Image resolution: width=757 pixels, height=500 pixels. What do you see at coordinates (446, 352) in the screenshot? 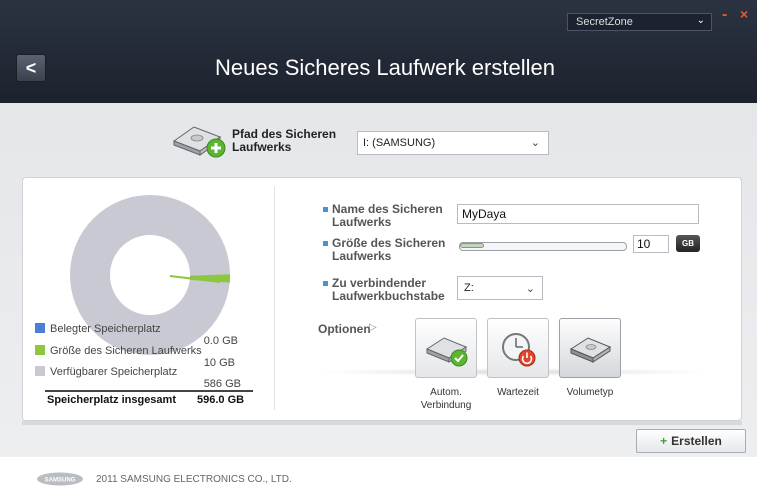
I see `drive-check-icon` at bounding box center [446, 352].